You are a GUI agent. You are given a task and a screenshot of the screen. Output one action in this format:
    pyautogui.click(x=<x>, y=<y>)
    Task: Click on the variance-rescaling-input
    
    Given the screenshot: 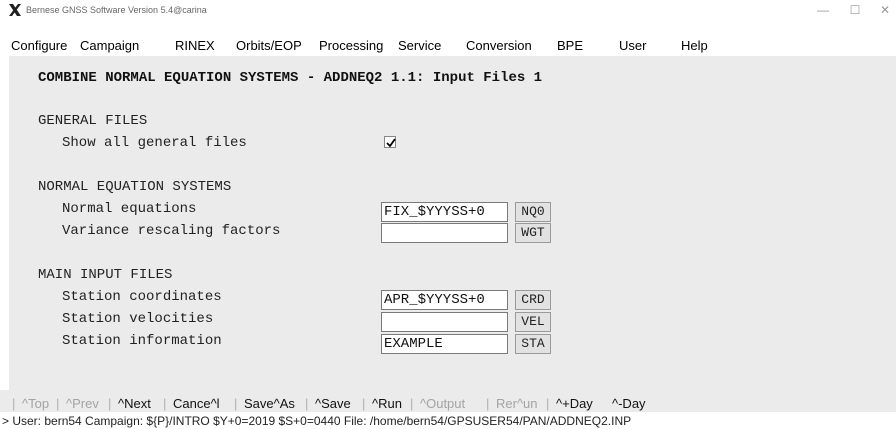 What is the action you would take?
    pyautogui.click(x=444, y=233)
    